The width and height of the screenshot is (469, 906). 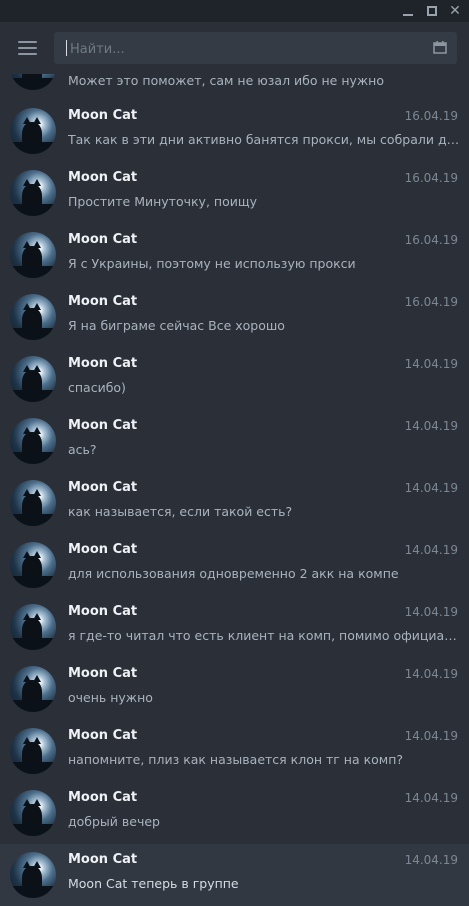 I want to click on search-box, so click(x=255, y=49).